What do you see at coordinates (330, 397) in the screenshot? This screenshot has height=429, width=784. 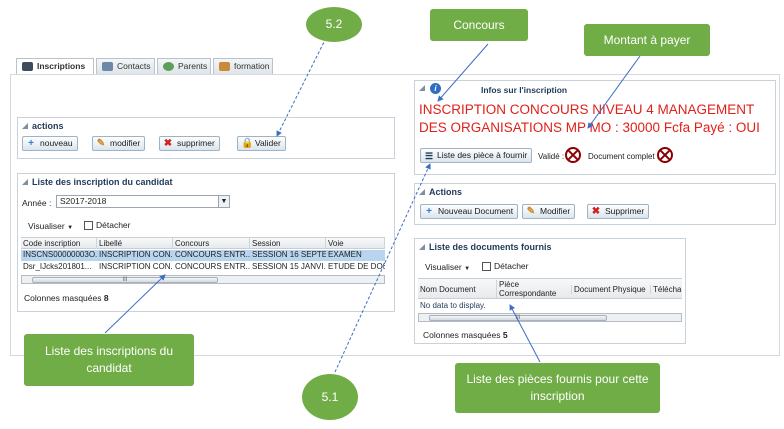 I see `step-5-1-badge: 5.1` at bounding box center [330, 397].